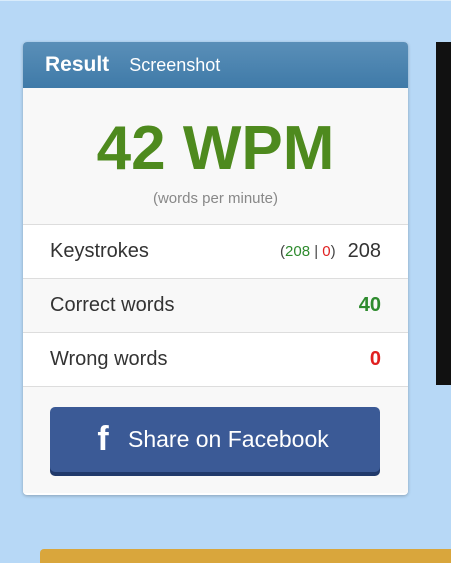 The width and height of the screenshot is (451, 563). Describe the element at coordinates (375, 359) in the screenshot. I see `wrong-words-value: 0` at that location.